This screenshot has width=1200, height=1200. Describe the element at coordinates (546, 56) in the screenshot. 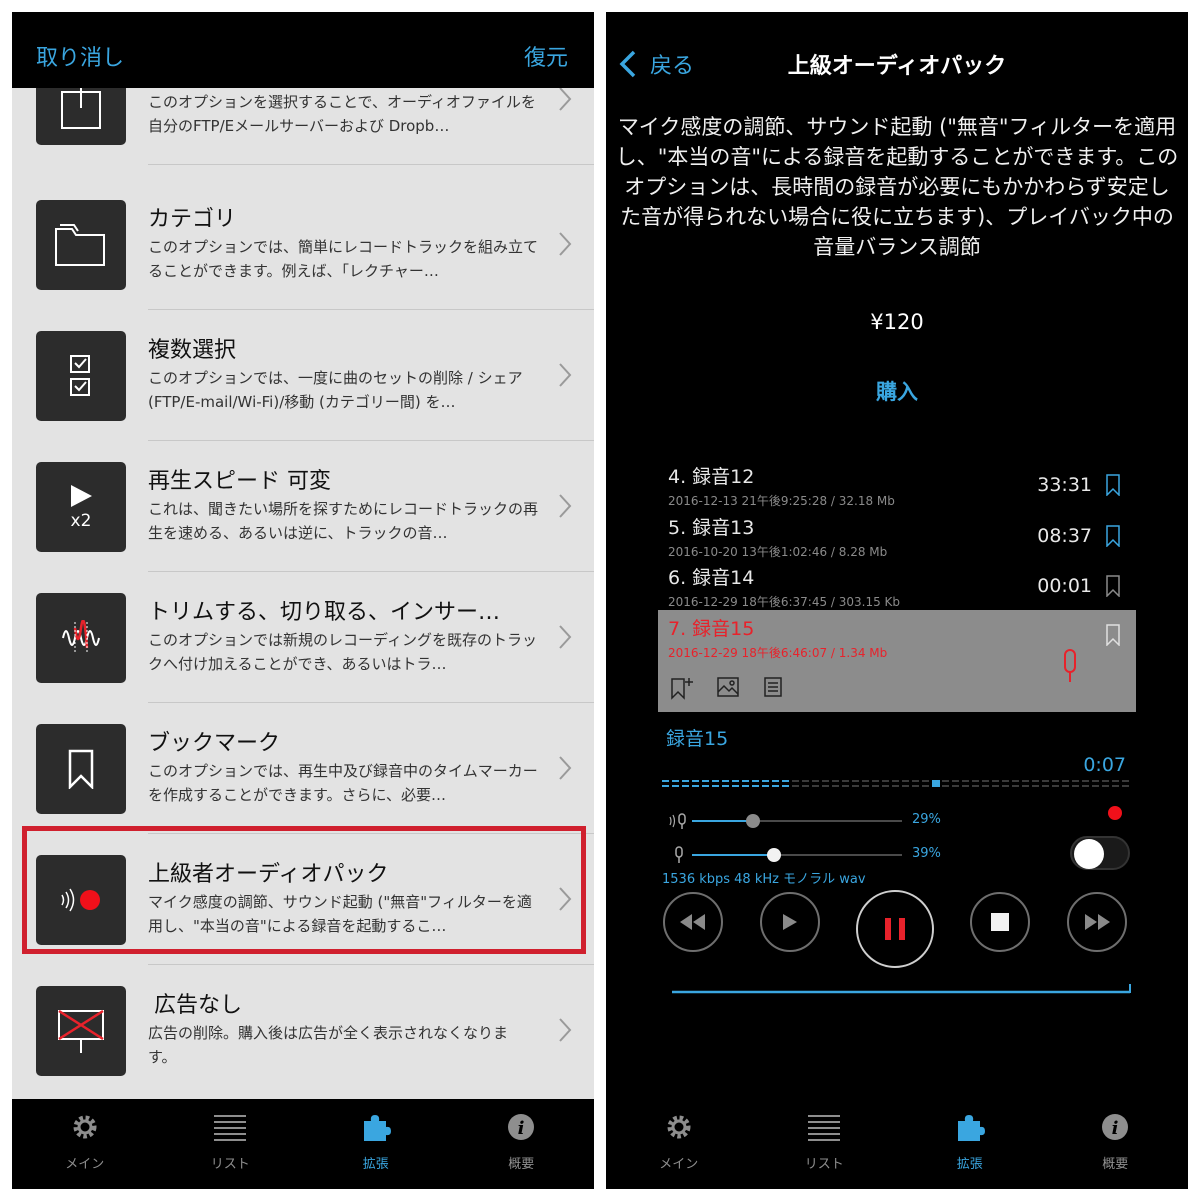

I see `restore-button: 復元` at that location.